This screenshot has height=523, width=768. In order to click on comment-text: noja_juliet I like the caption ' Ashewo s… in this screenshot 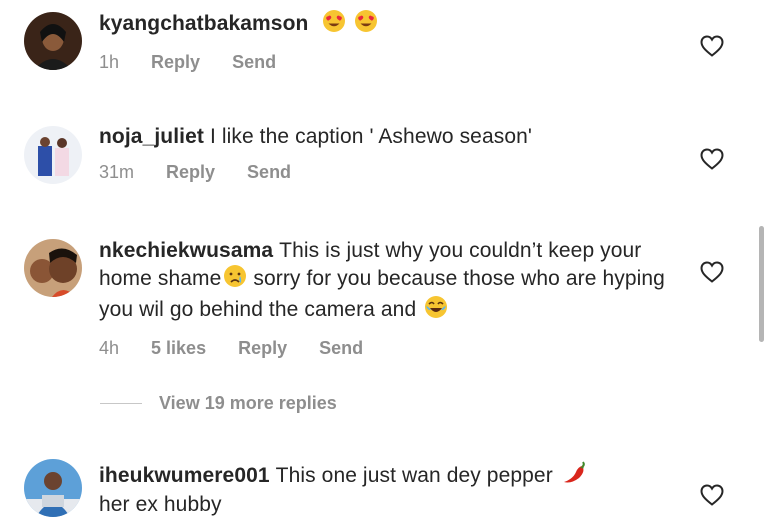, I will do `click(384, 137)`.